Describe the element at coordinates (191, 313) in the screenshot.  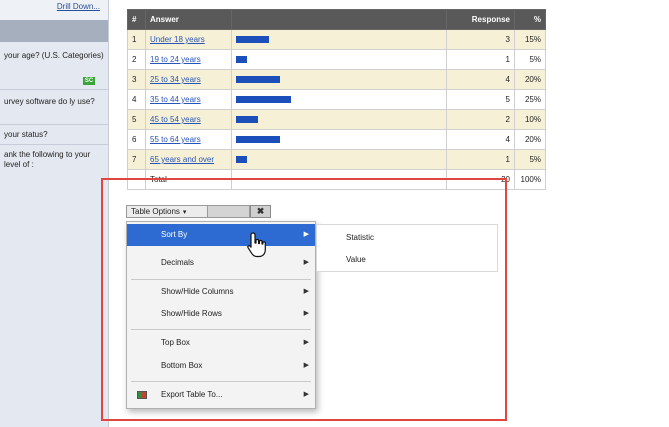
I see `menu-item-label: Show/Hide Rows` at that location.